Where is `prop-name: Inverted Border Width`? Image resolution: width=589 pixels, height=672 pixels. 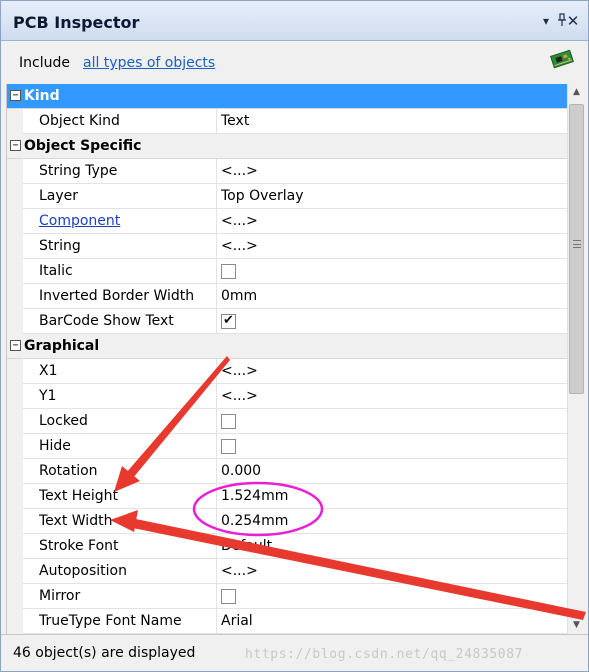 prop-name: Inverted Border Width is located at coordinates (117, 296).